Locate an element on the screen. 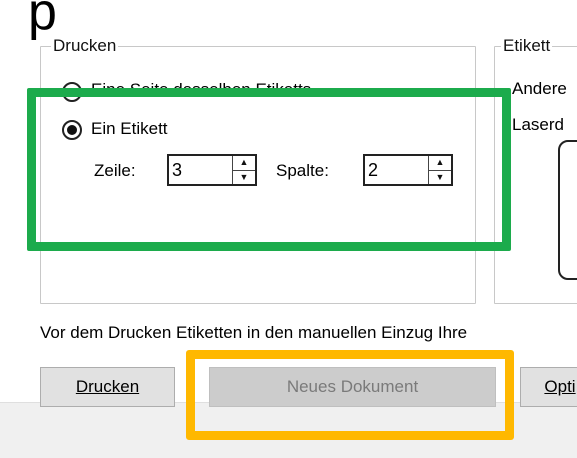 This screenshot has width=577, height=458. print-button-label: Drucken is located at coordinates (107, 386).